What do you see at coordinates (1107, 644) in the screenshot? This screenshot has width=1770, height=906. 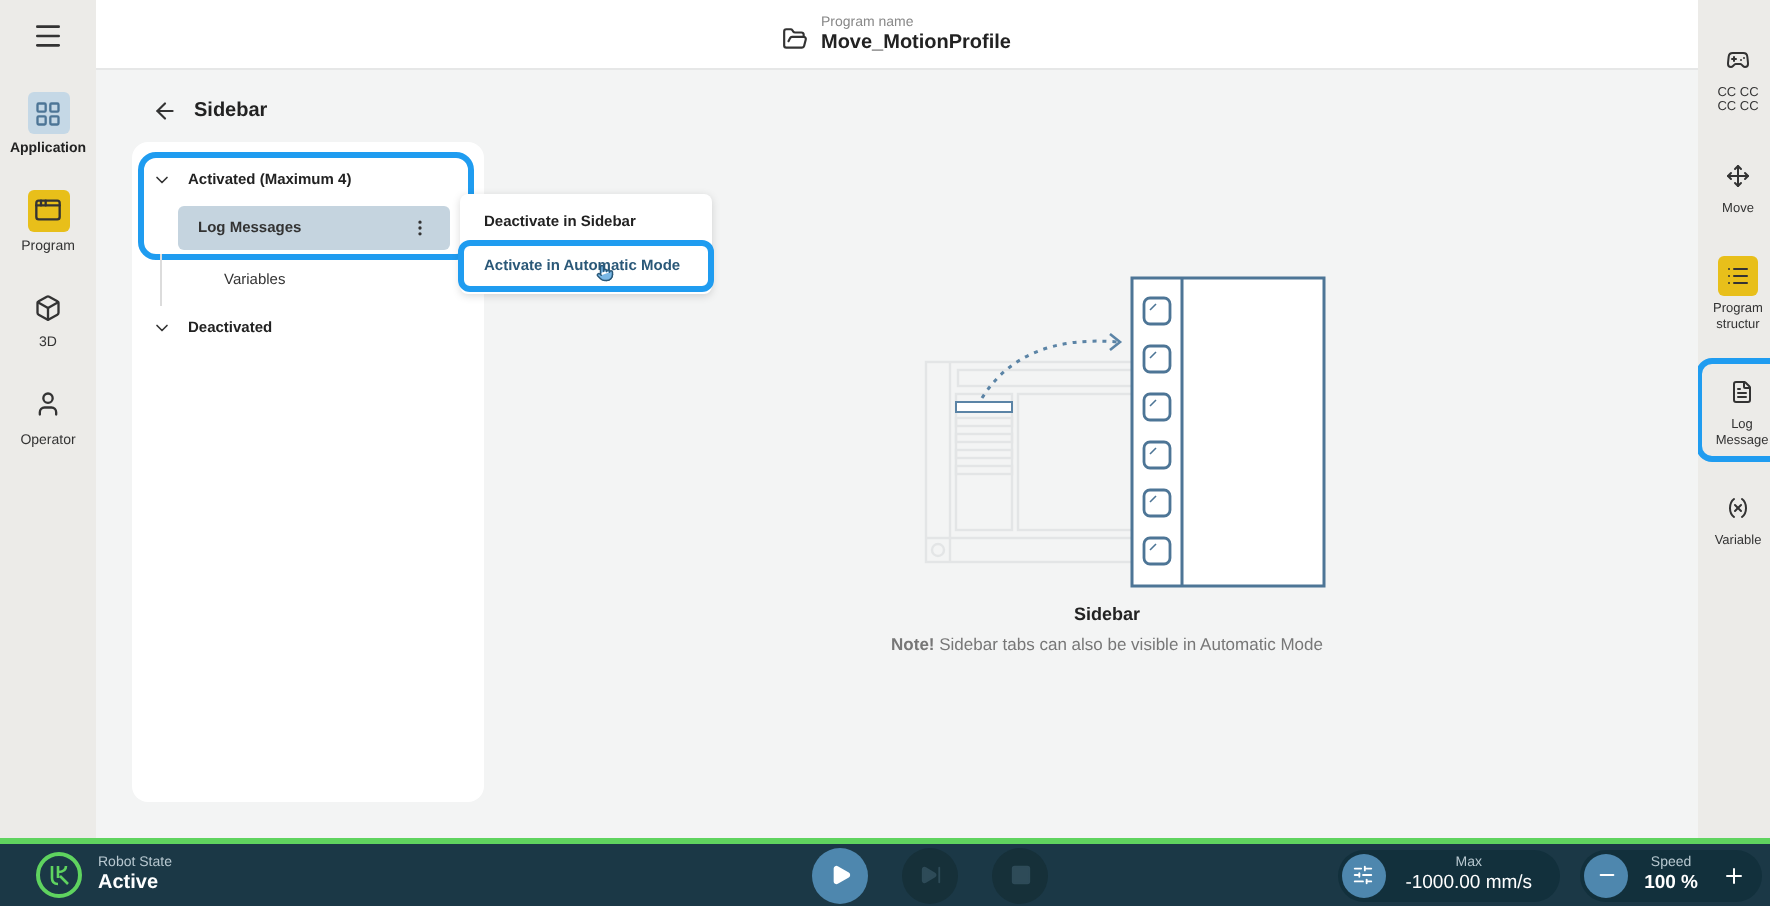 I see `illustration-note: Note! Sidebar tabs can also be visible in Automatic Mode` at bounding box center [1107, 644].